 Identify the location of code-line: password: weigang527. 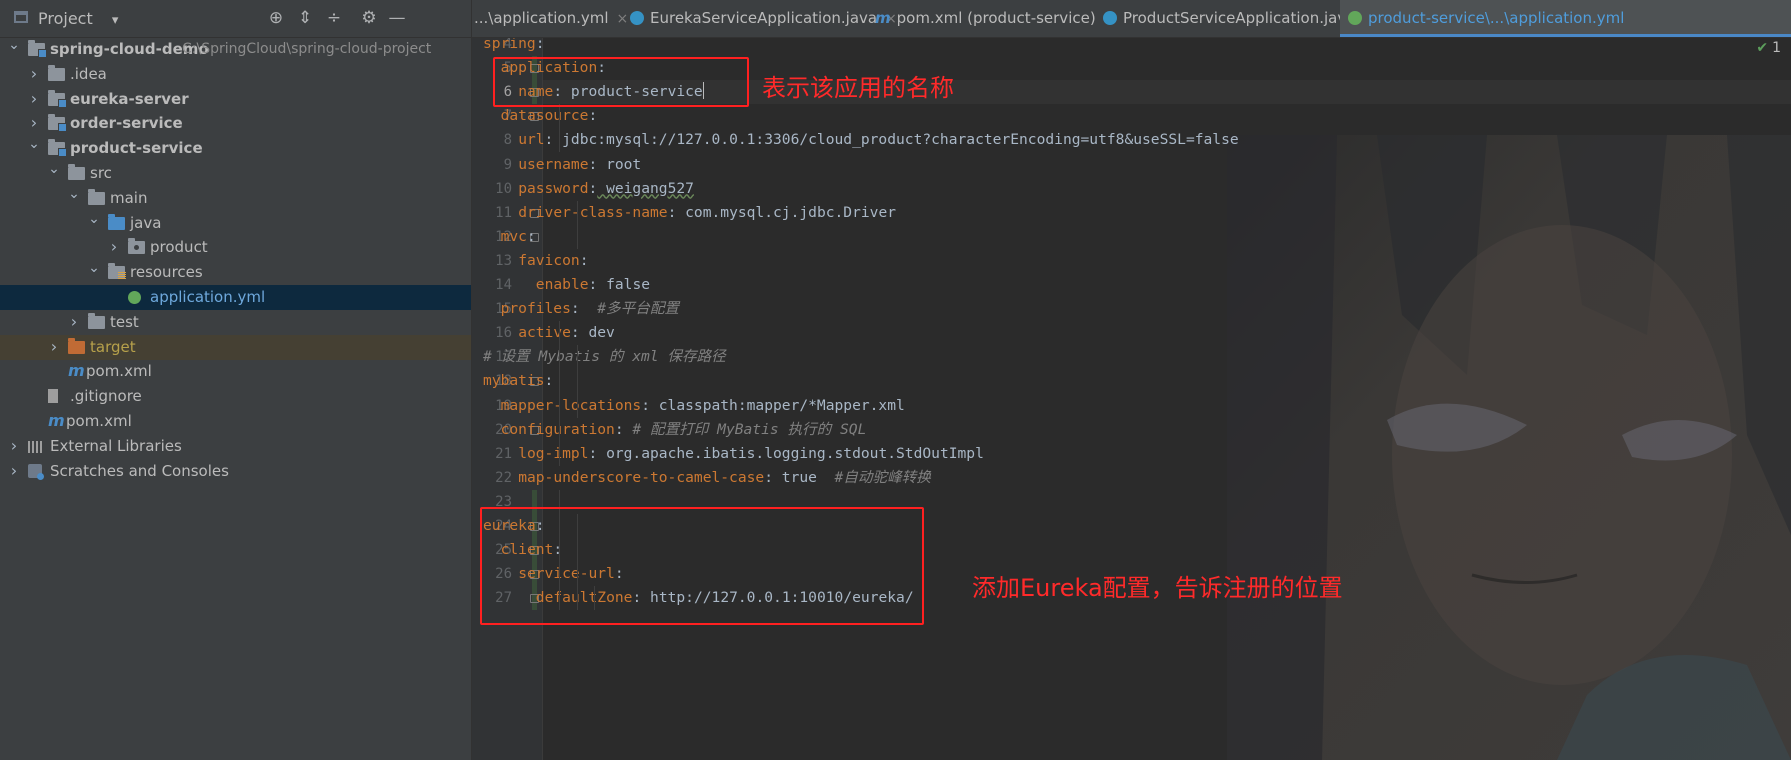
(606, 189).